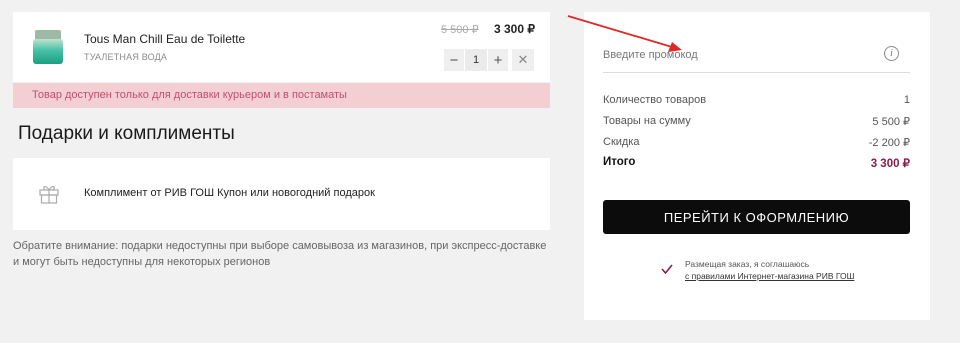  I want to click on info-icon: i, so click(891, 53).